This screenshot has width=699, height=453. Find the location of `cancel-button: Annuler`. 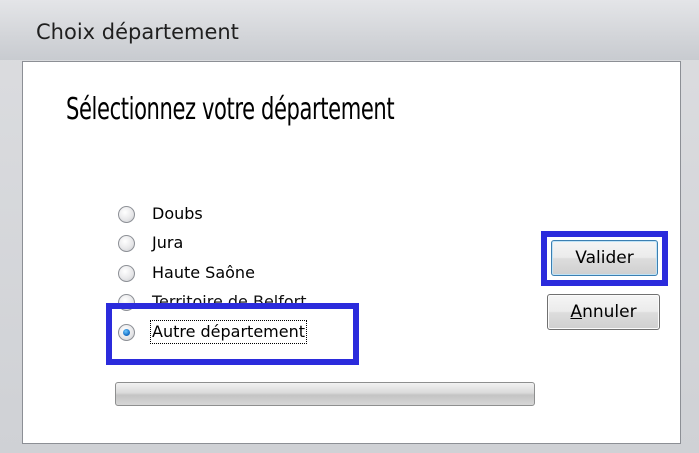

cancel-button: Annuler is located at coordinates (603, 312).